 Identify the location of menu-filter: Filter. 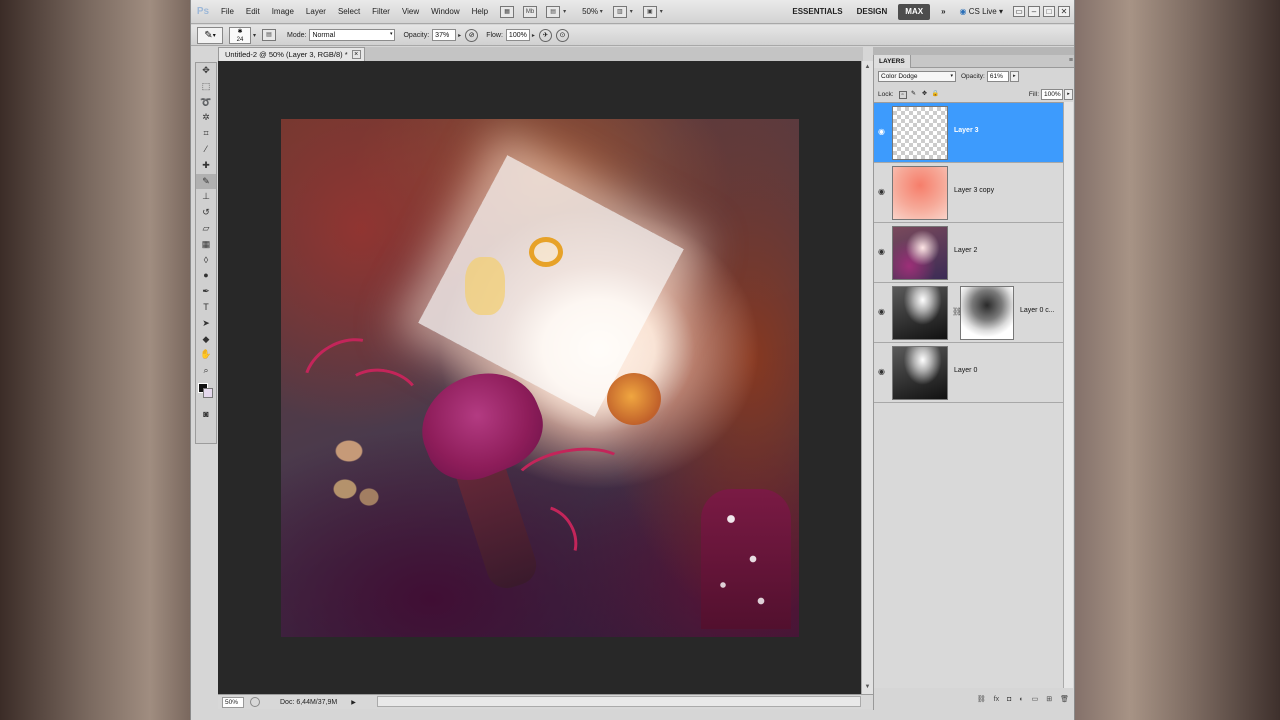
(381, 12).